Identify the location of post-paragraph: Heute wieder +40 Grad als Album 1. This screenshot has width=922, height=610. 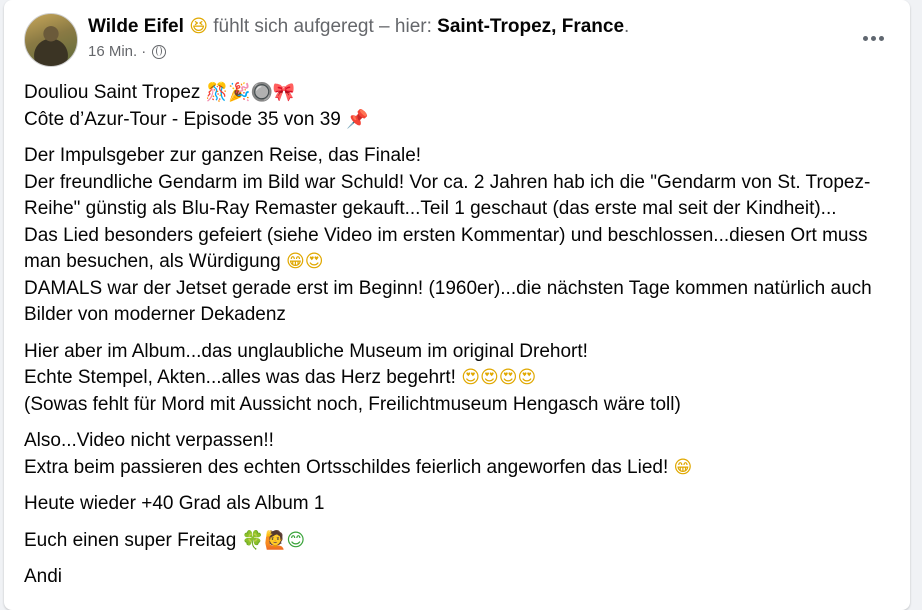
(464, 504).